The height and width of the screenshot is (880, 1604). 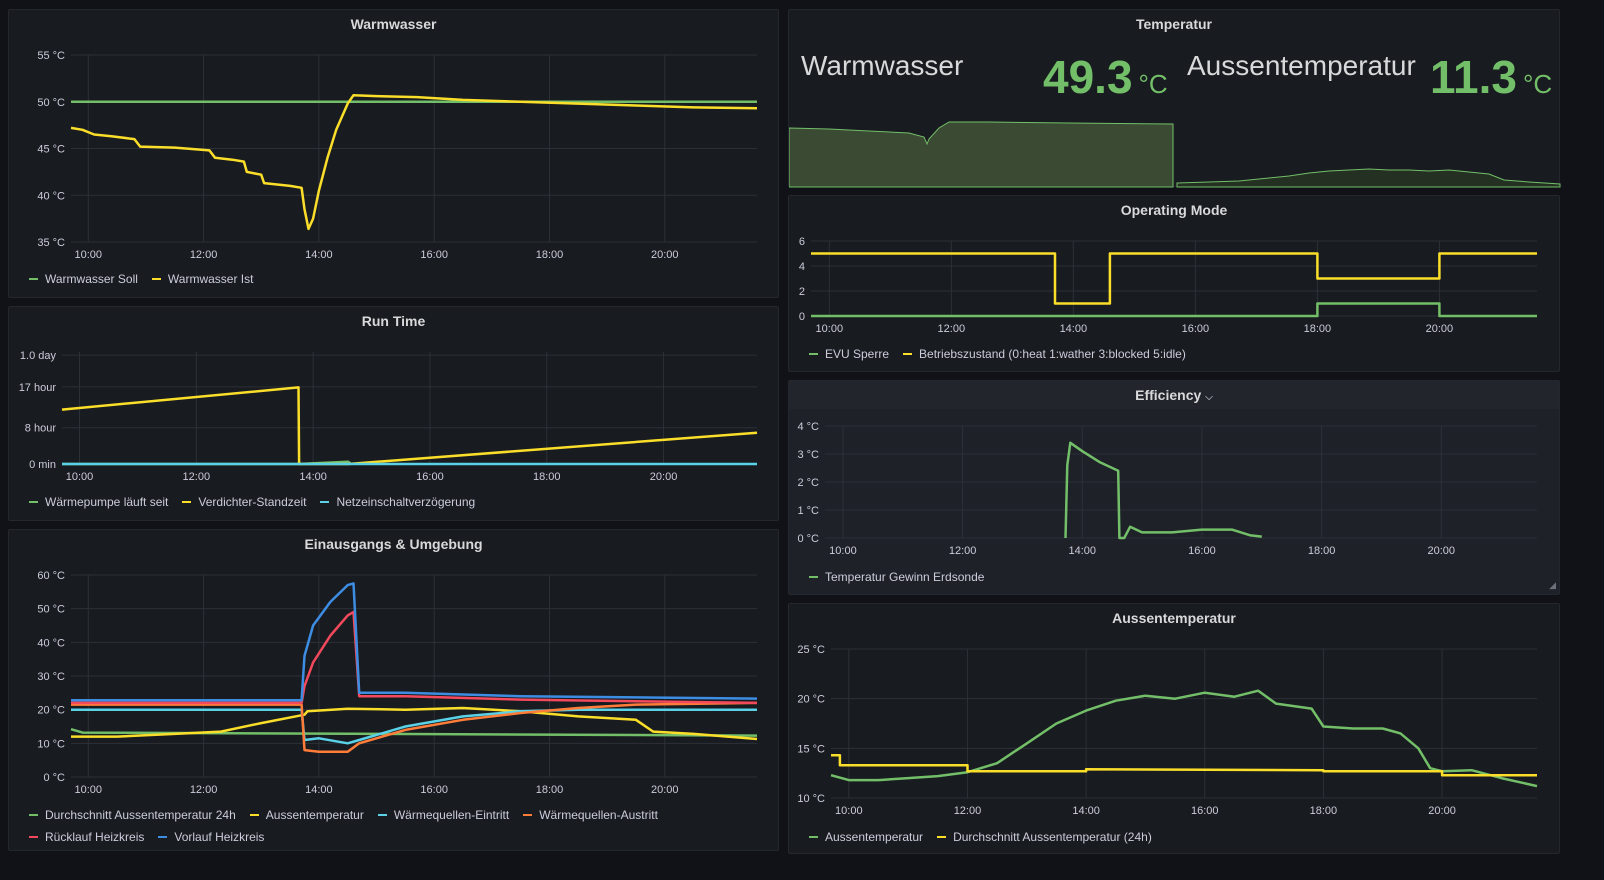 I want to click on warmwasser-sparkline, so click(x=981, y=154).